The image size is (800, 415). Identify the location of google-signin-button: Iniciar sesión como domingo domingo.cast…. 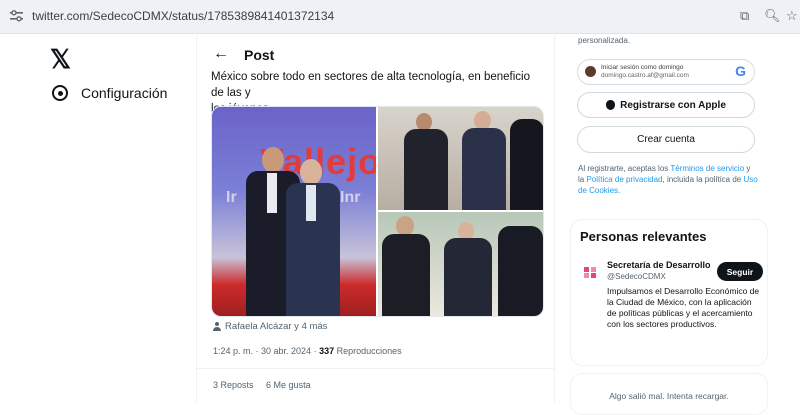
(666, 72).